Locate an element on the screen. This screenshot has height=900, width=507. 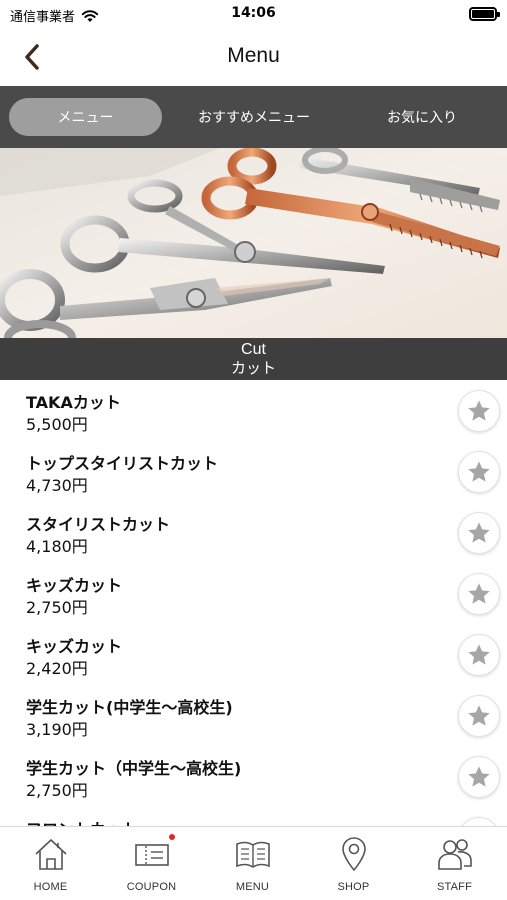
page-title: Menu is located at coordinates (253, 55).